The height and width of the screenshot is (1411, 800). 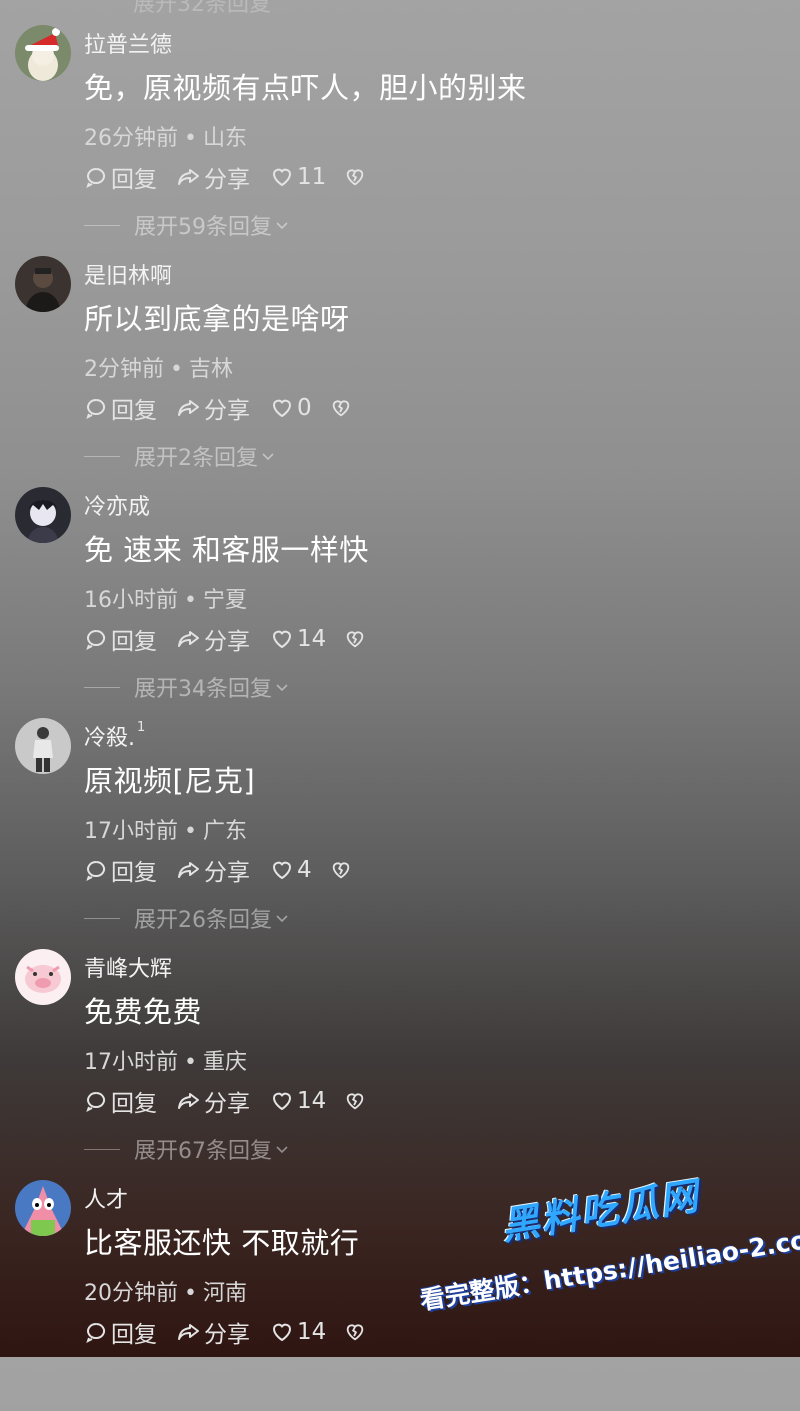 What do you see at coordinates (141, 727) in the screenshot?
I see `level-badge: 1` at bounding box center [141, 727].